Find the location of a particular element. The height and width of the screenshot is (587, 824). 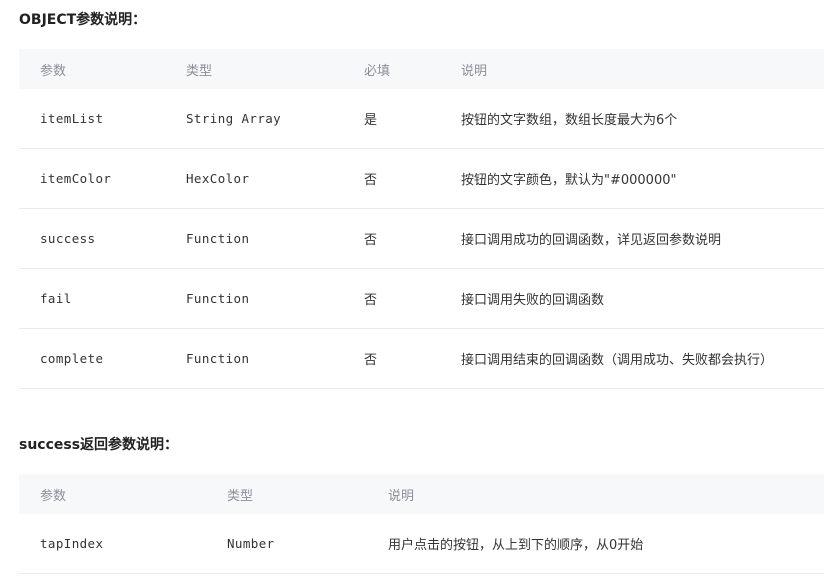

param-description: 按钮的文字颜色，默认为"#000000" is located at coordinates (569, 180).